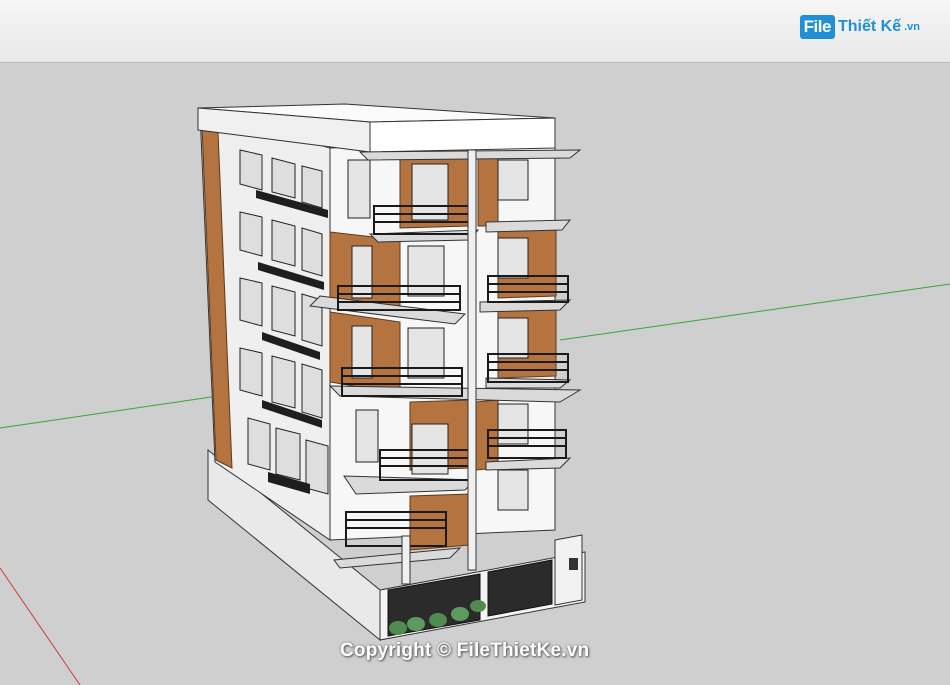 The image size is (950, 685). Describe the element at coordinates (754, 312) in the screenshot. I see `green-axis-right` at that location.